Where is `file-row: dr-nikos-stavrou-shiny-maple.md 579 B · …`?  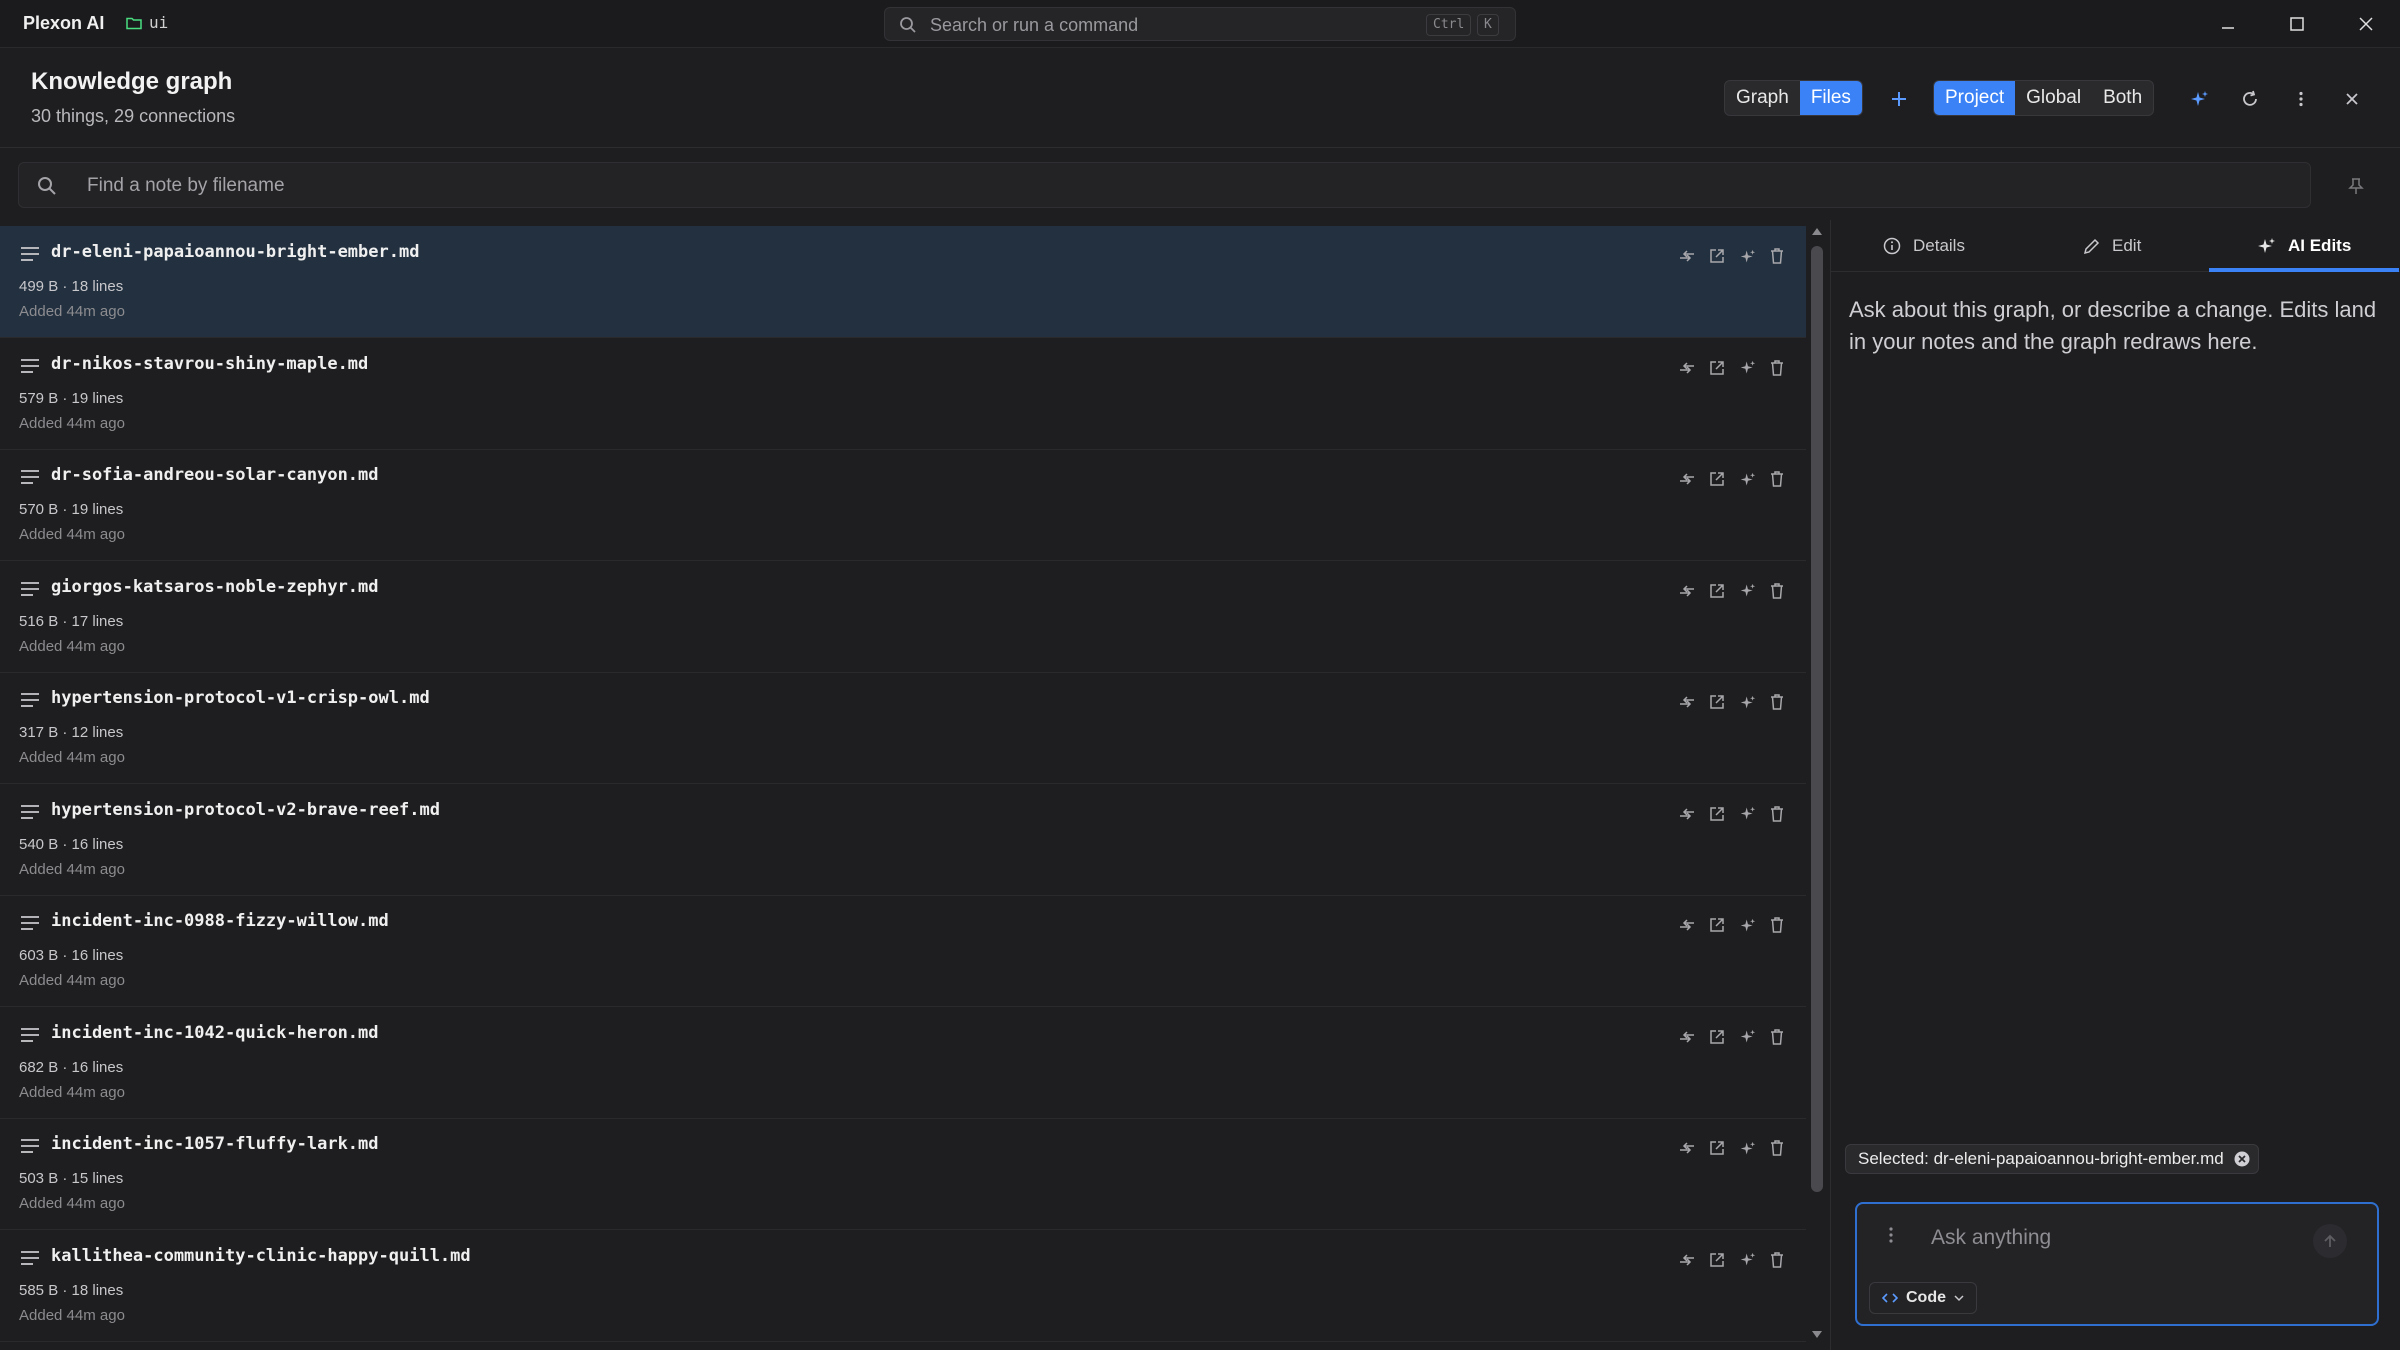
file-row: dr-nikos-stavrou-shiny-maple.md 579 B · … is located at coordinates (903, 394).